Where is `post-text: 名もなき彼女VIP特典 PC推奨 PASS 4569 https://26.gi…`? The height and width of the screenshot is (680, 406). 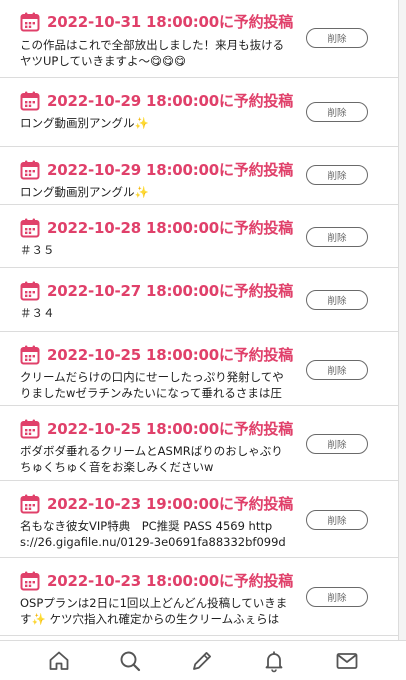
post-text: 名もなき彼女VIP特典 PC推奨 PASS 4569 https://26.gi… is located at coordinates (153, 534).